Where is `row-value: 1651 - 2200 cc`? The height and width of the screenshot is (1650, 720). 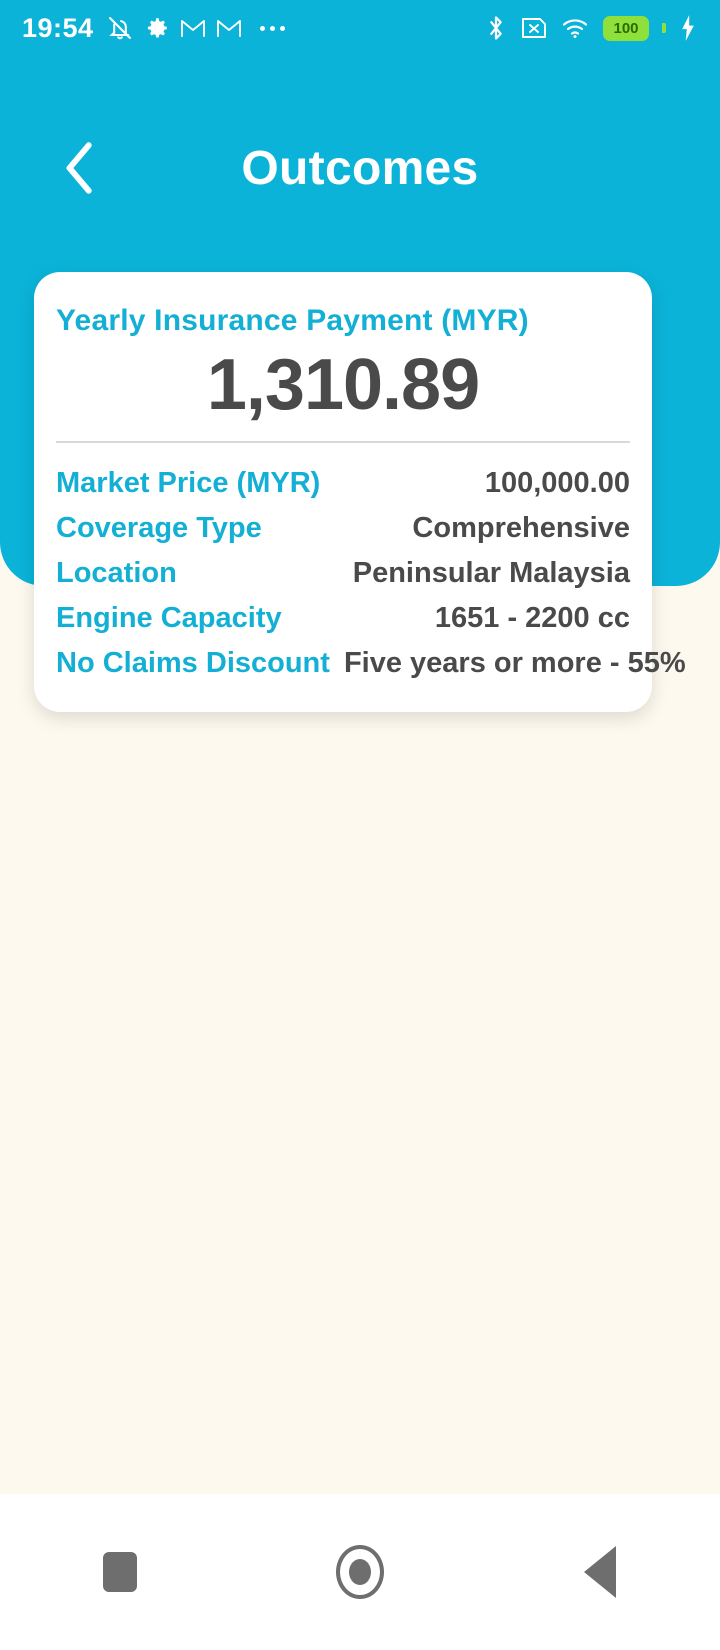
row-value: 1651 - 2200 cc is located at coordinates (532, 617).